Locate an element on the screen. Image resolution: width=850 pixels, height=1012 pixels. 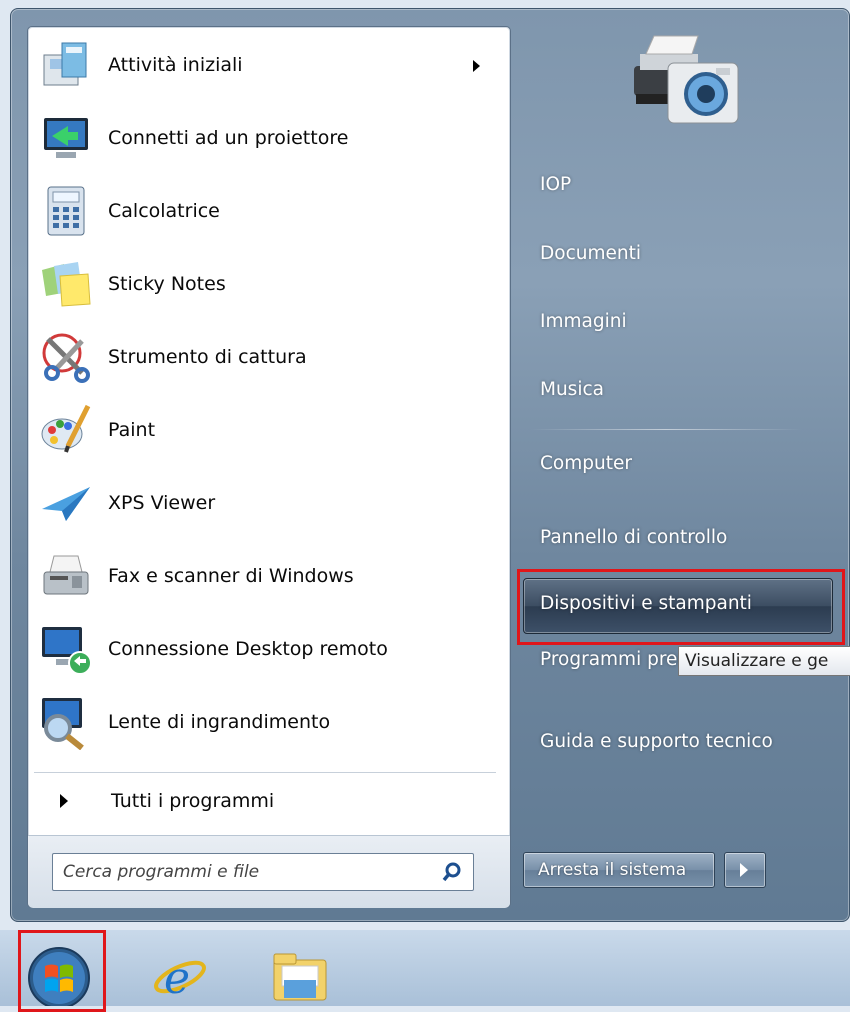
right-item-user-folder: IOP is located at coordinates (677, 187).